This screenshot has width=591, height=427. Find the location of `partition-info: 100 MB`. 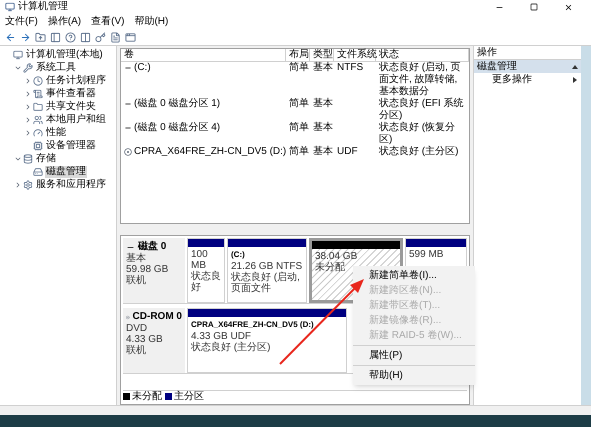

partition-info: 100 MB is located at coordinates (199, 260).